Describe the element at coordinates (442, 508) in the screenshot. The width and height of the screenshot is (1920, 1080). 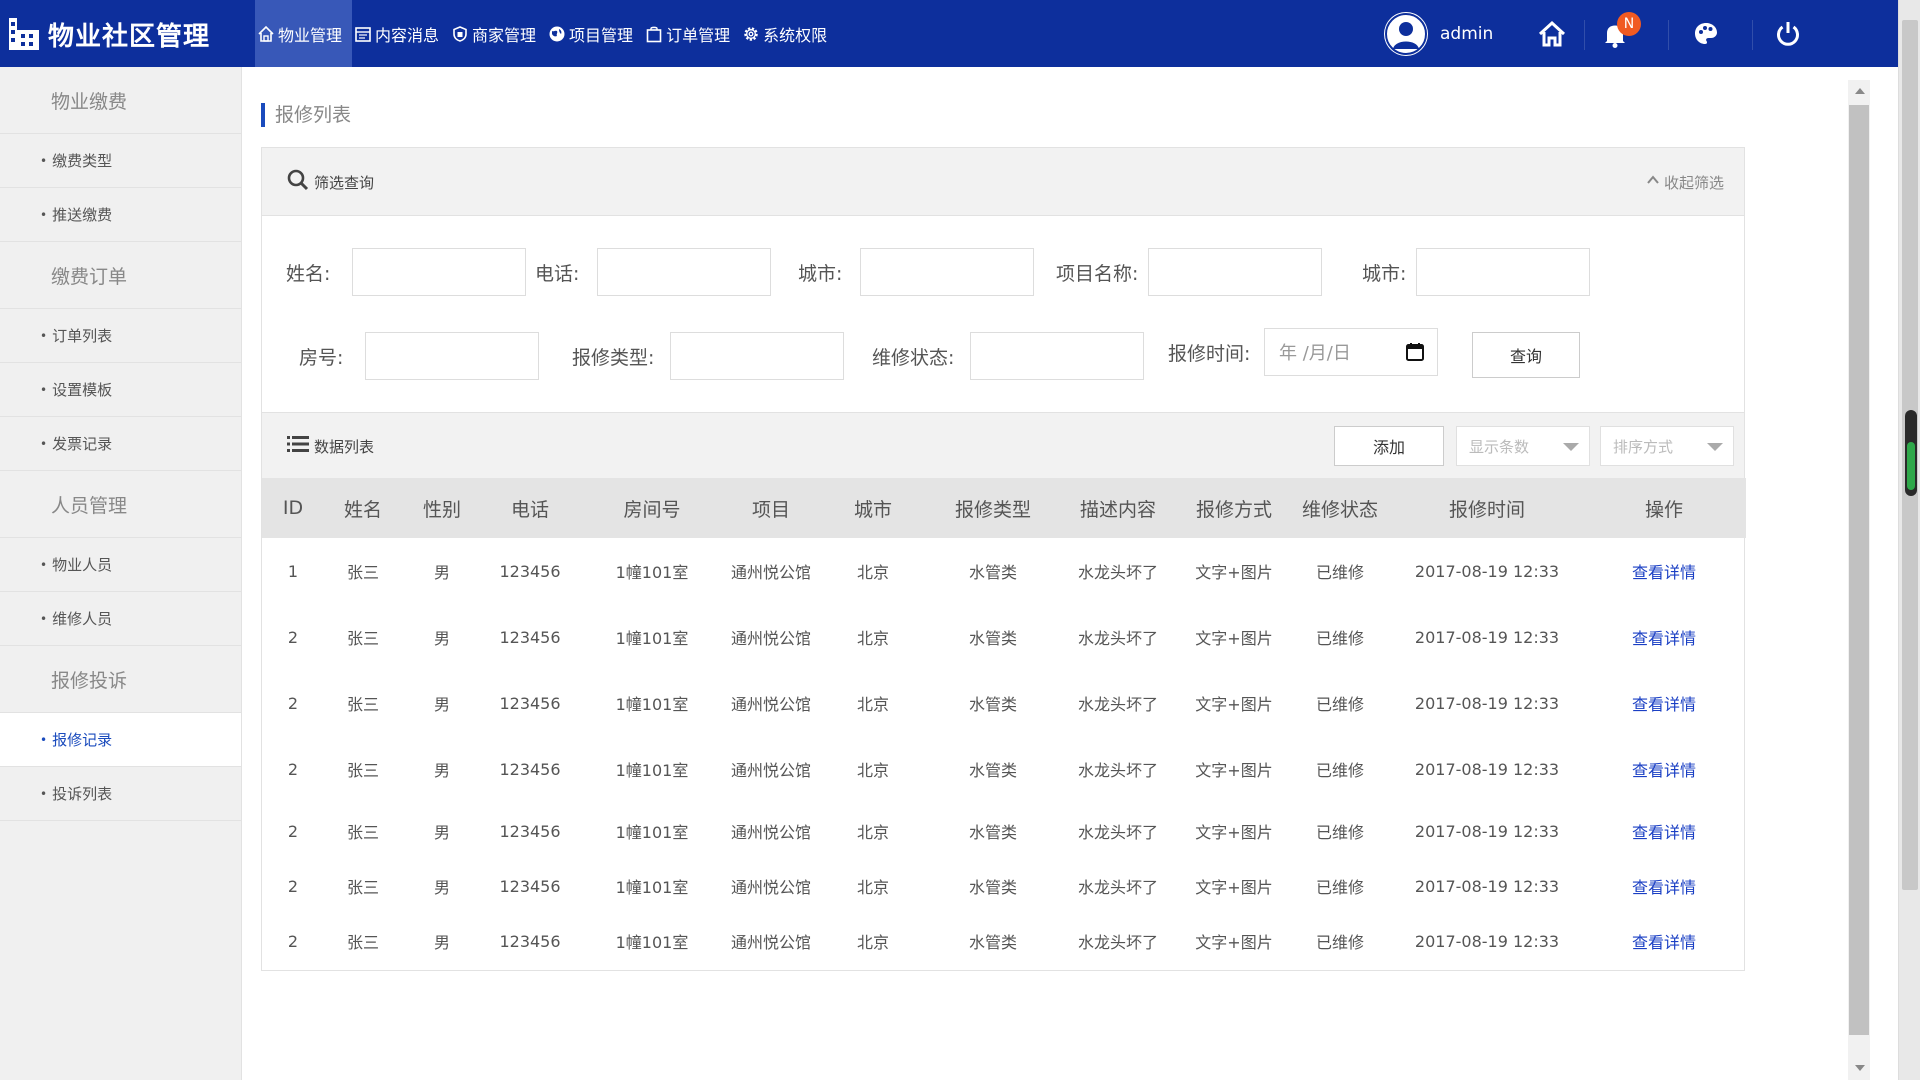
I see `column-header: 性别` at that location.